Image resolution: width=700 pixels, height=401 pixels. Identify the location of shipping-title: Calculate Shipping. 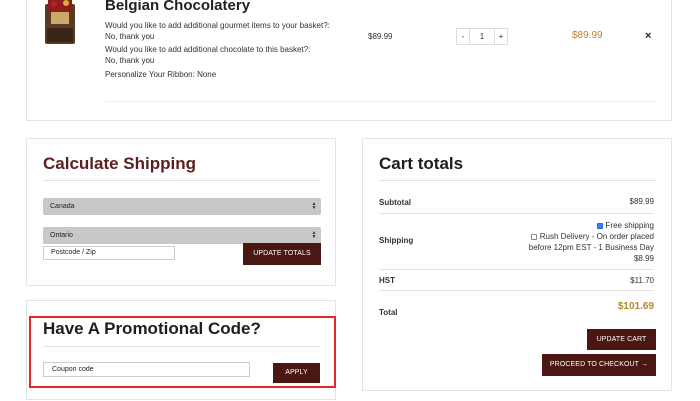
(120, 163).